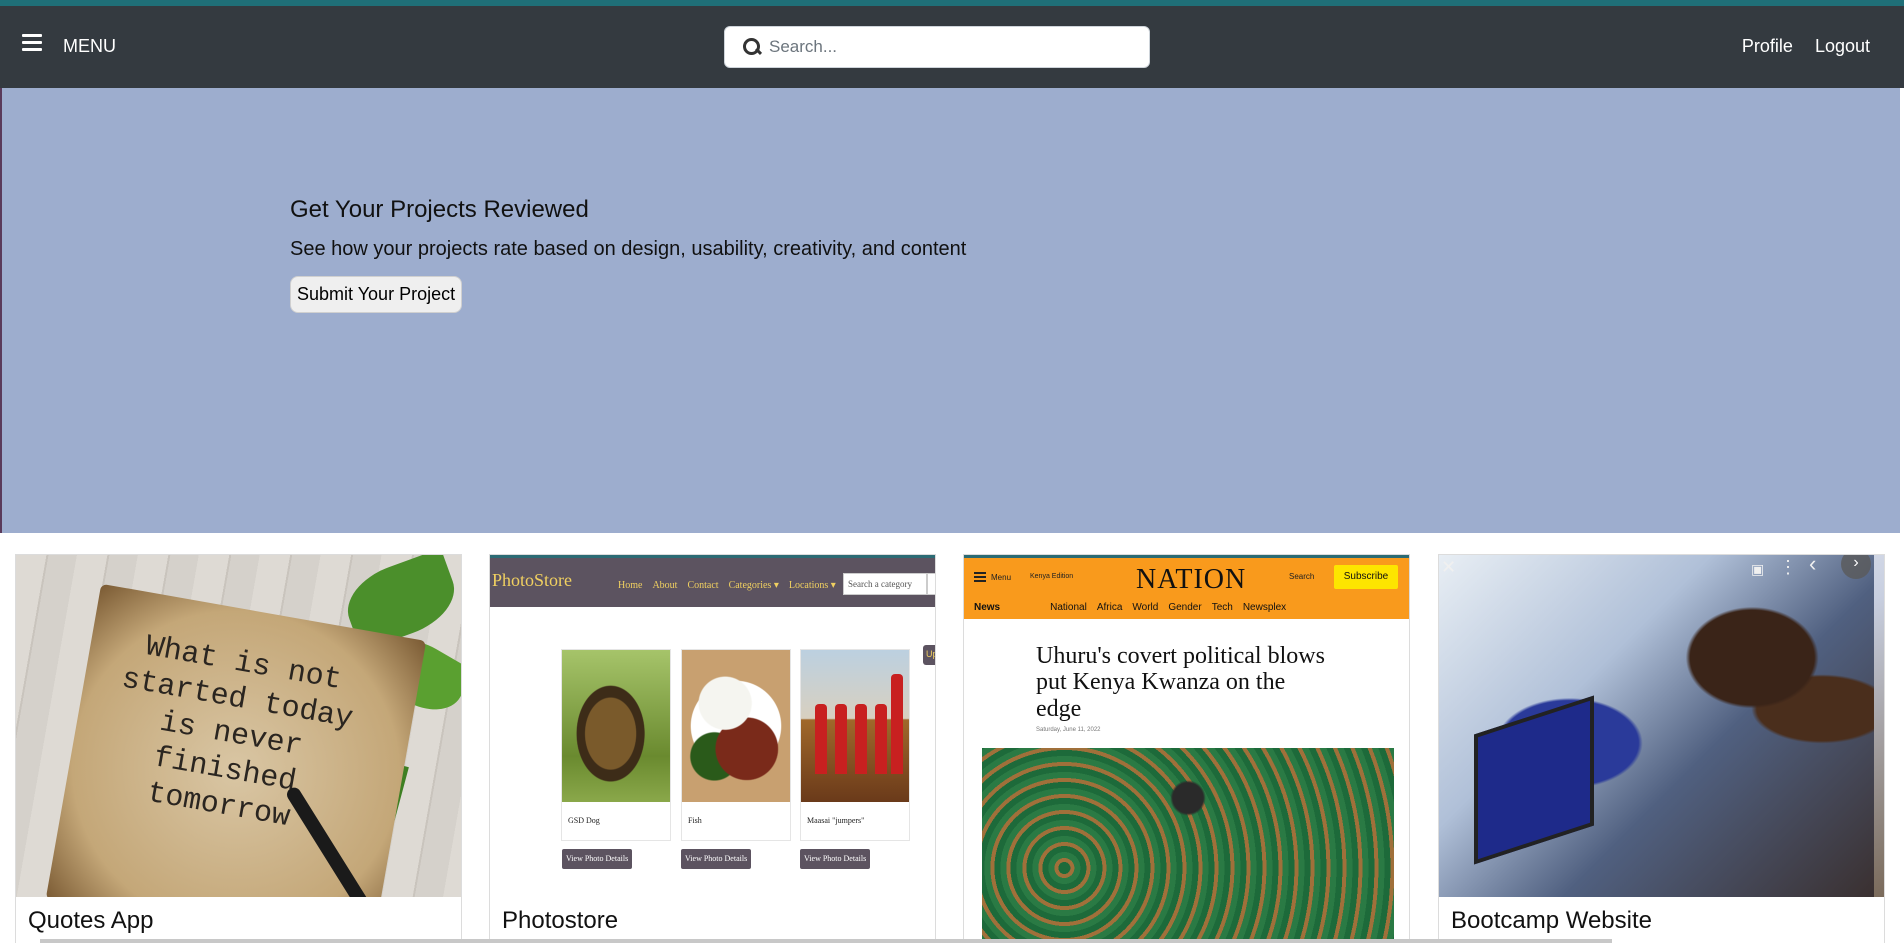 The image size is (1904, 943). What do you see at coordinates (1188, 845) in the screenshot?
I see `nation-news-photo` at bounding box center [1188, 845].